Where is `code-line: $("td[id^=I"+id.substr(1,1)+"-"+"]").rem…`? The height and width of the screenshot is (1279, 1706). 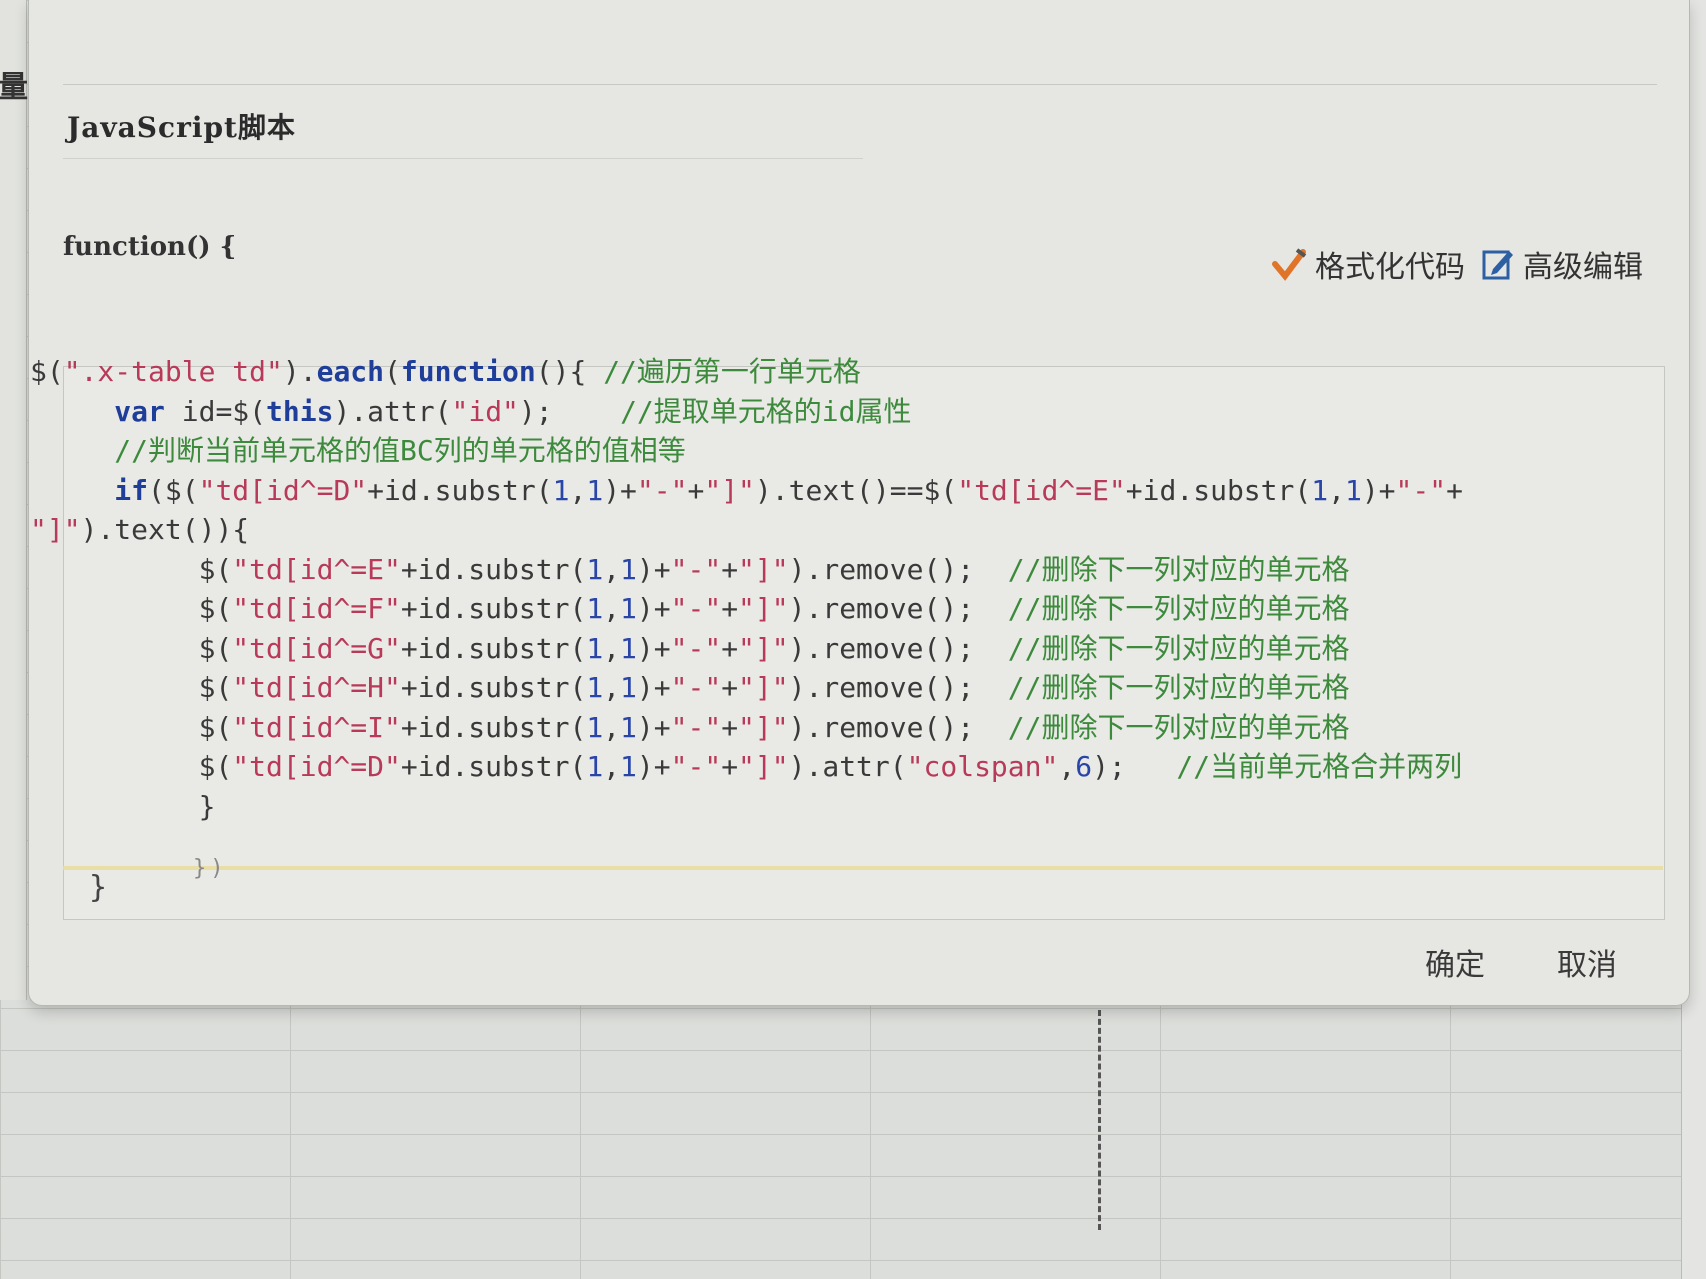
code-line: $("td[id^=I"+id.substr(1,1)+"-"+"]").rem… is located at coordinates (690, 727).